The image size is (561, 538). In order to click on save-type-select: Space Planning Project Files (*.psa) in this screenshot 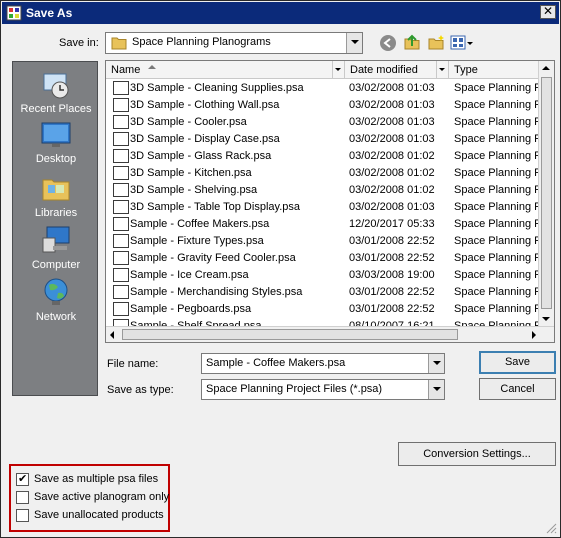, I will do `click(323, 389)`.